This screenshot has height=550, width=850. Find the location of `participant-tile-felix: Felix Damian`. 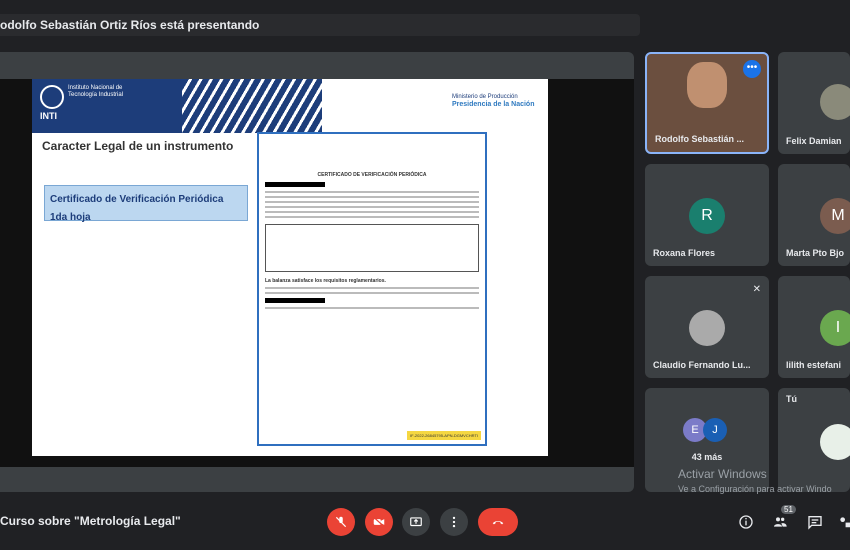

participant-tile-felix: Felix Damian is located at coordinates (814, 103).